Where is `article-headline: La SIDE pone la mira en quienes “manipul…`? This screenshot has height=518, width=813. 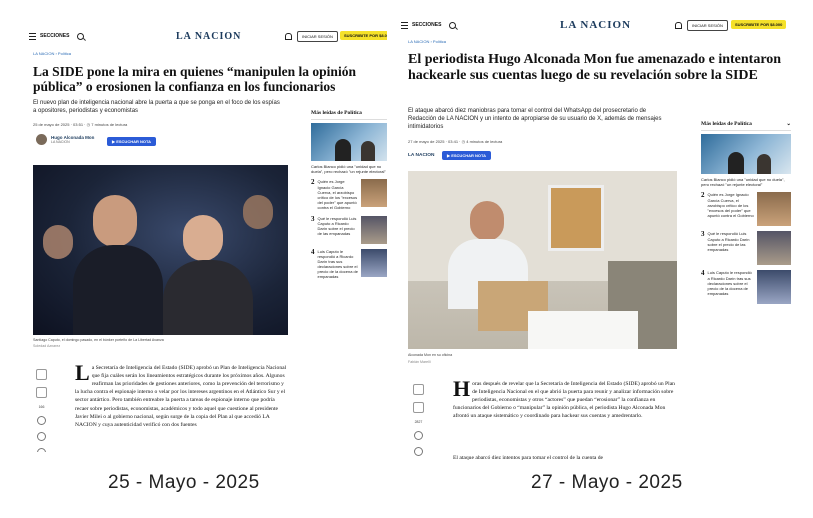
article-headline: La SIDE pone la mira en quienes “manipul… is located at coordinates (194, 79).